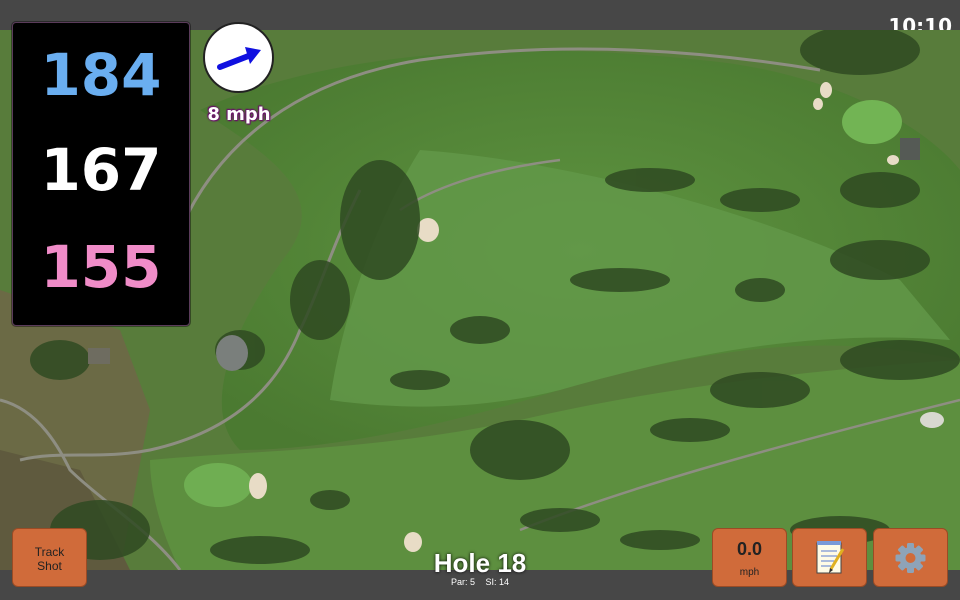 This screenshot has height=600, width=960. I want to click on notepad-icon, so click(830, 557).